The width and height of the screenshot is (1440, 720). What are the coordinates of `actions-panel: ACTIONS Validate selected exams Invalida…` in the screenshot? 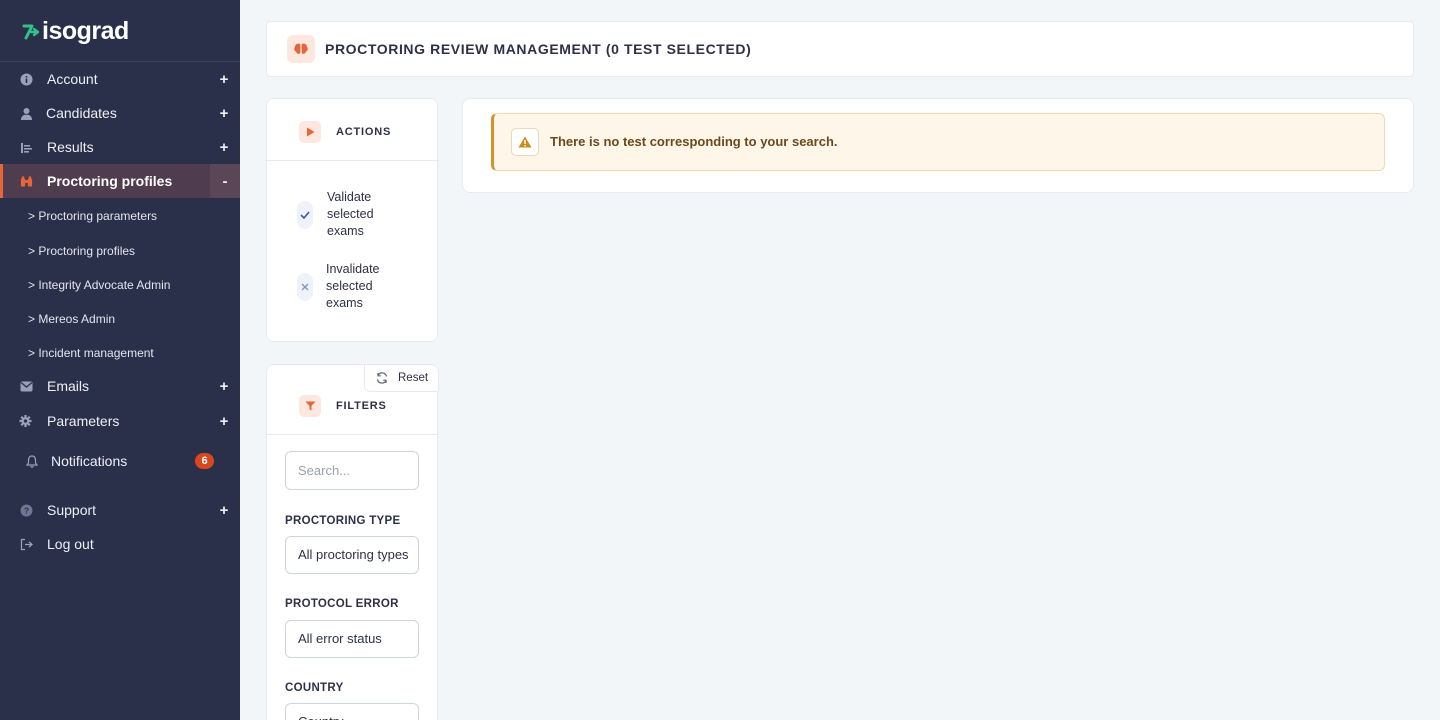 It's located at (352, 220).